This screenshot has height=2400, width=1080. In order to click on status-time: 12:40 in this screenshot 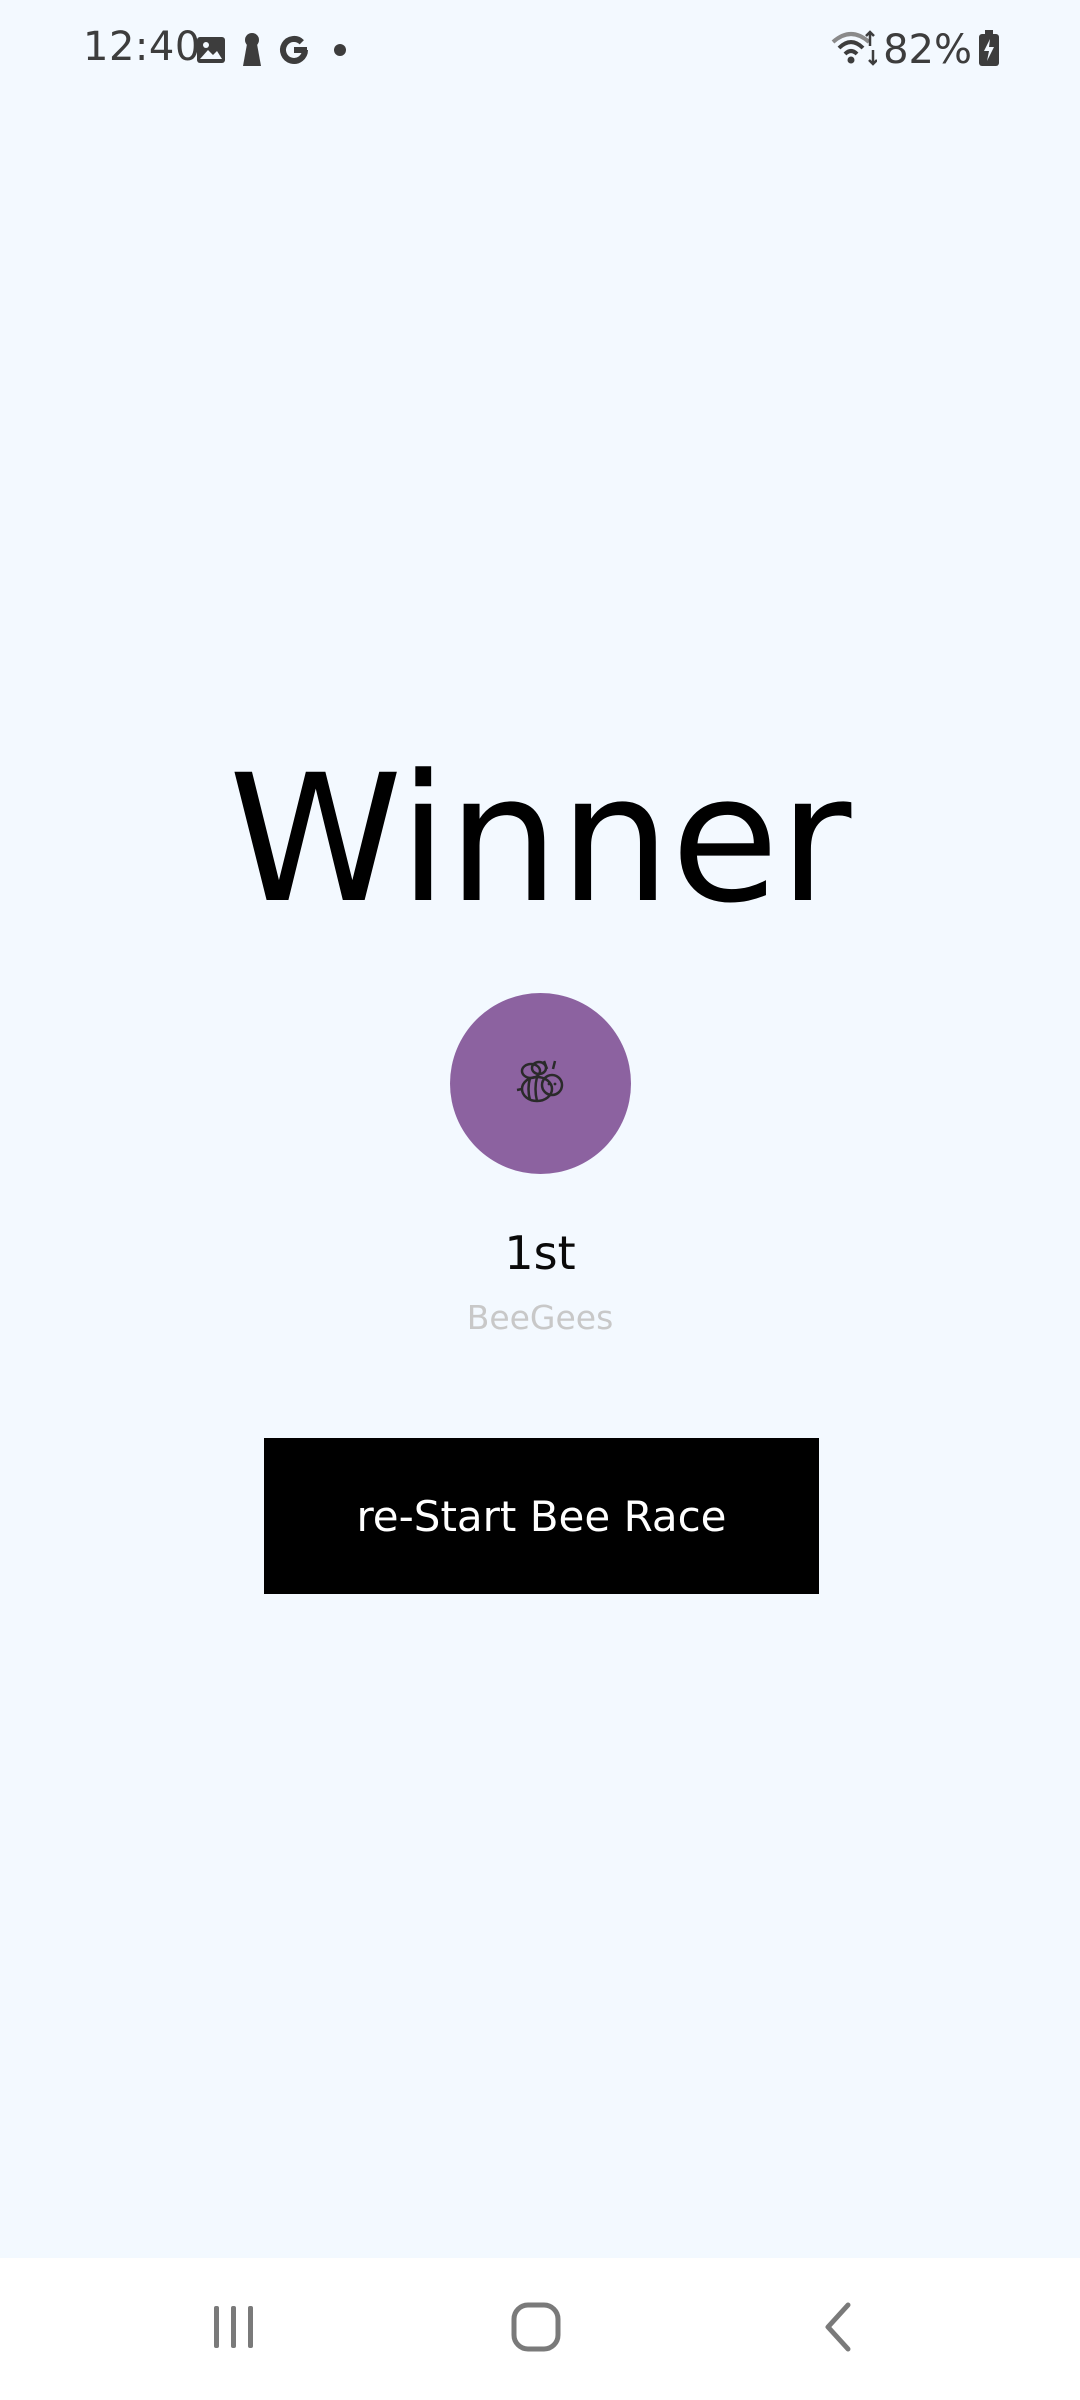, I will do `click(142, 47)`.